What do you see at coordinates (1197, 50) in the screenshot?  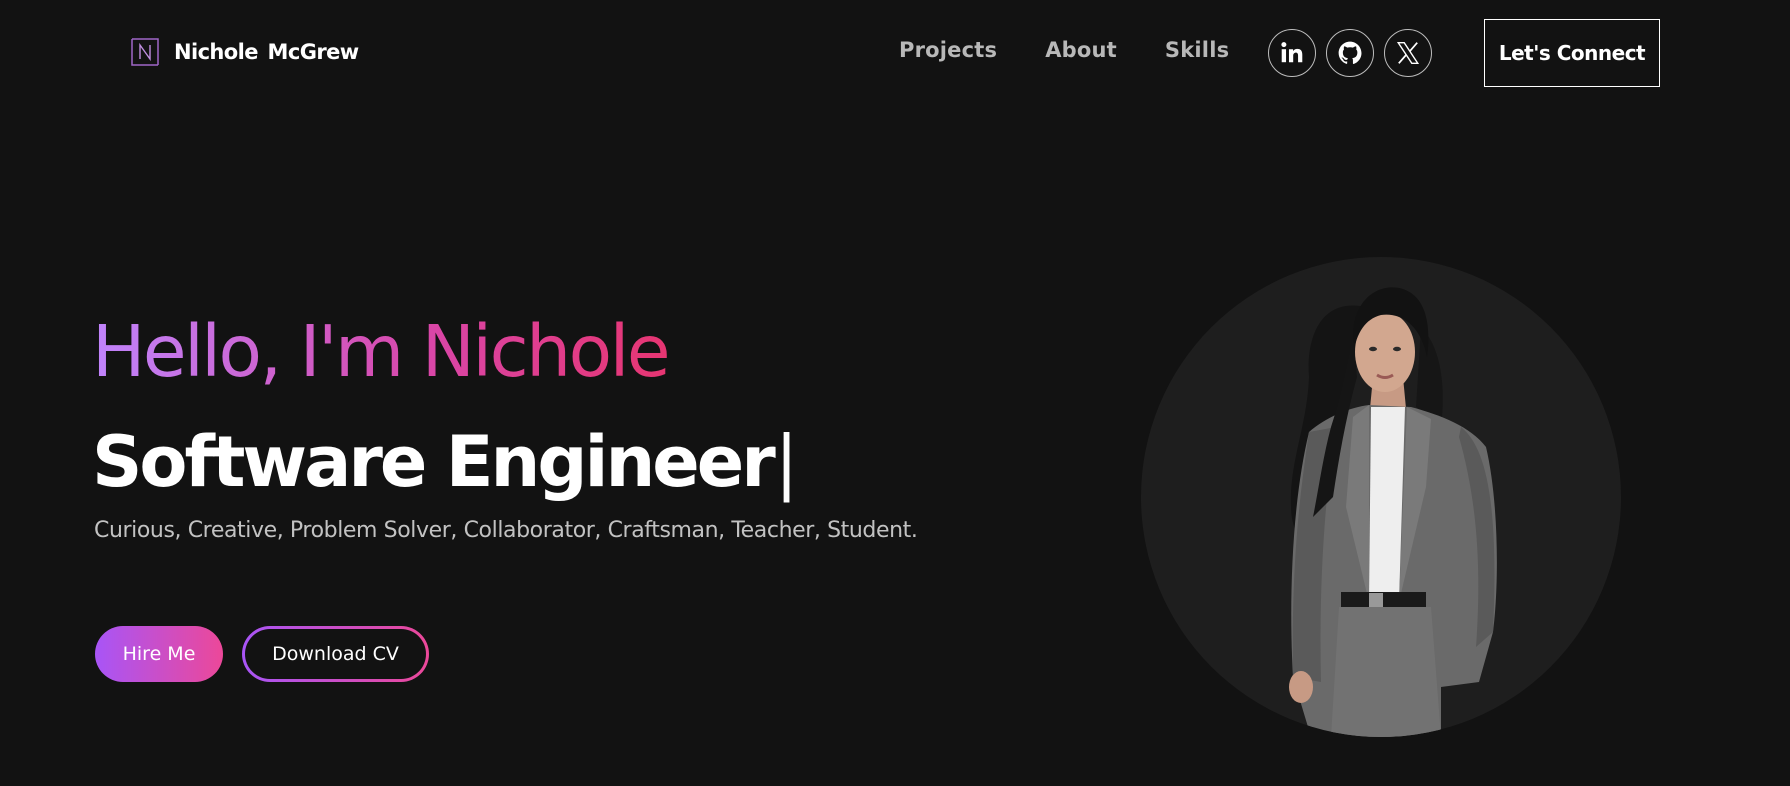 I see `nav-link-skills: Skills` at bounding box center [1197, 50].